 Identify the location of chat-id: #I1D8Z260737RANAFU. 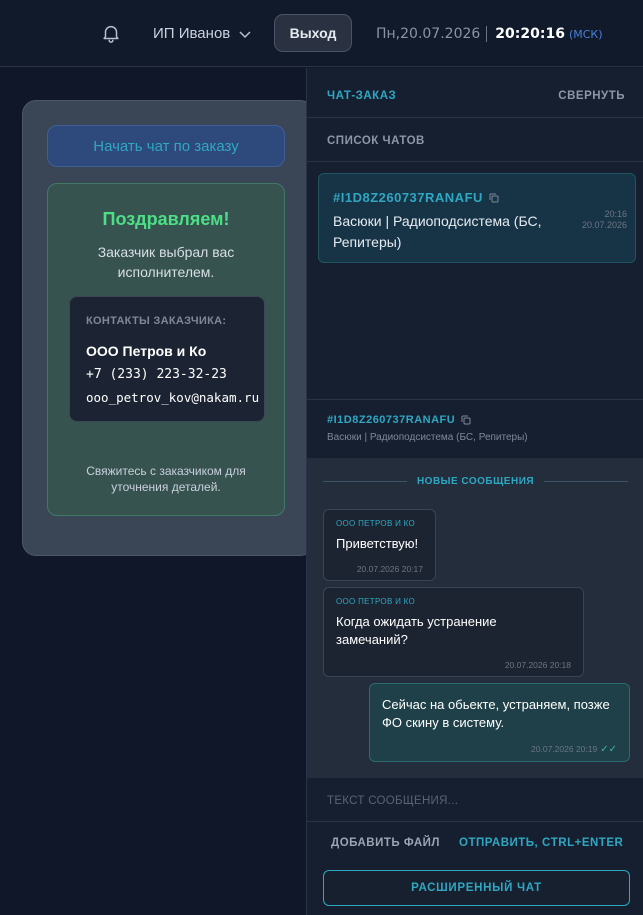
(416, 197).